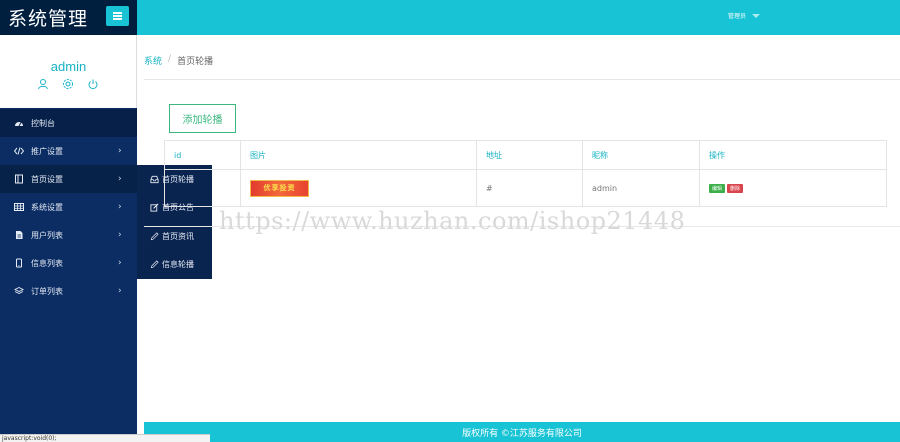 The height and width of the screenshot is (442, 900). Describe the element at coordinates (203, 188) in the screenshot. I see `cell-id` at that location.